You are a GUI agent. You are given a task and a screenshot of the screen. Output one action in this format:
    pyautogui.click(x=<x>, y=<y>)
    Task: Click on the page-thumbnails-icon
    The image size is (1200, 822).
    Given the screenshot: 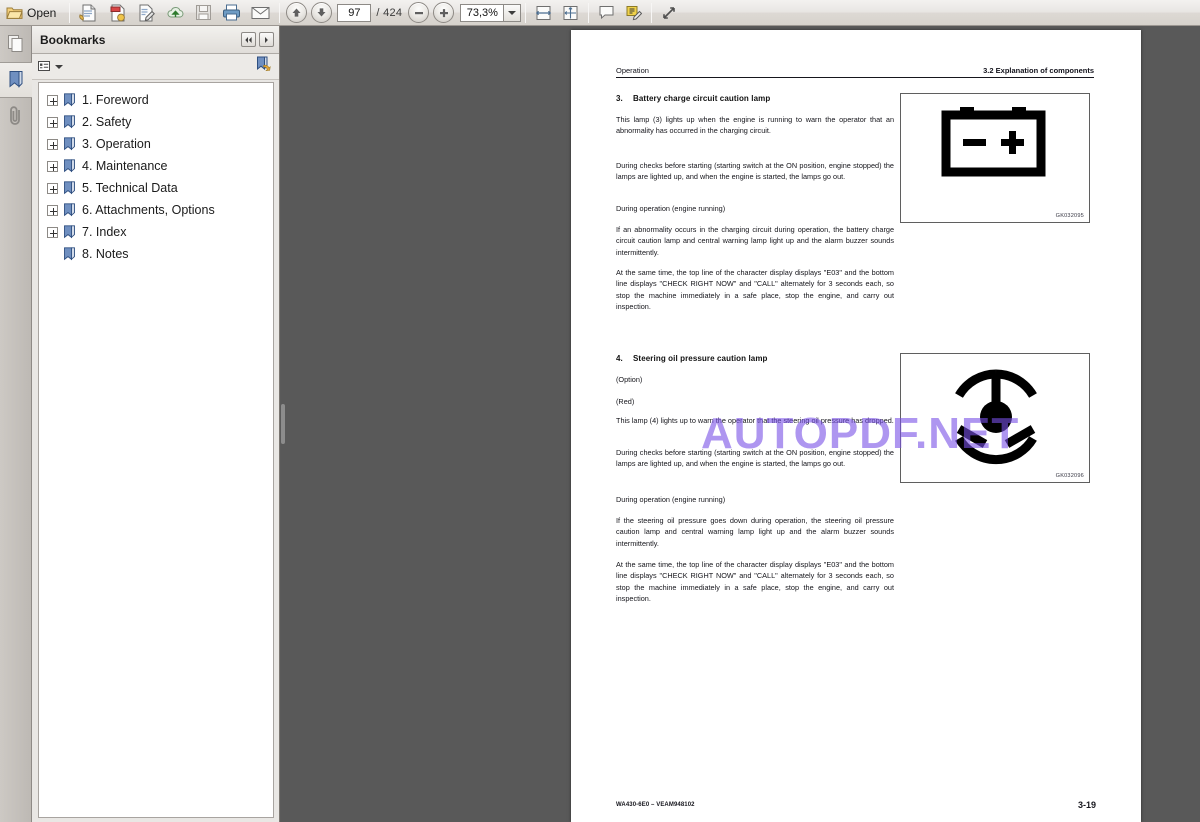 What is the action you would take?
    pyautogui.click(x=15, y=43)
    